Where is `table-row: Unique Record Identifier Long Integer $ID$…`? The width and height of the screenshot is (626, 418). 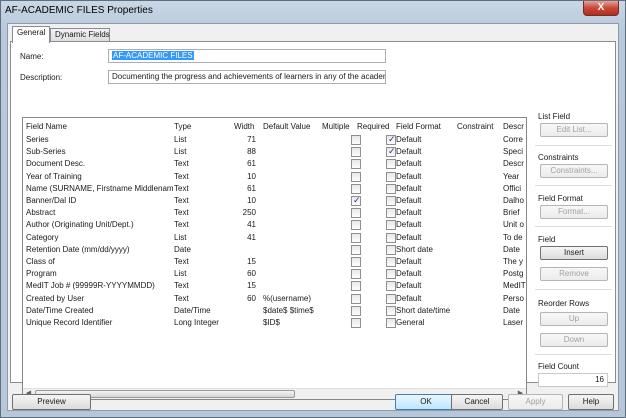
table-row: Unique Record Identifier Long Integer $ID$… is located at coordinates (274, 323).